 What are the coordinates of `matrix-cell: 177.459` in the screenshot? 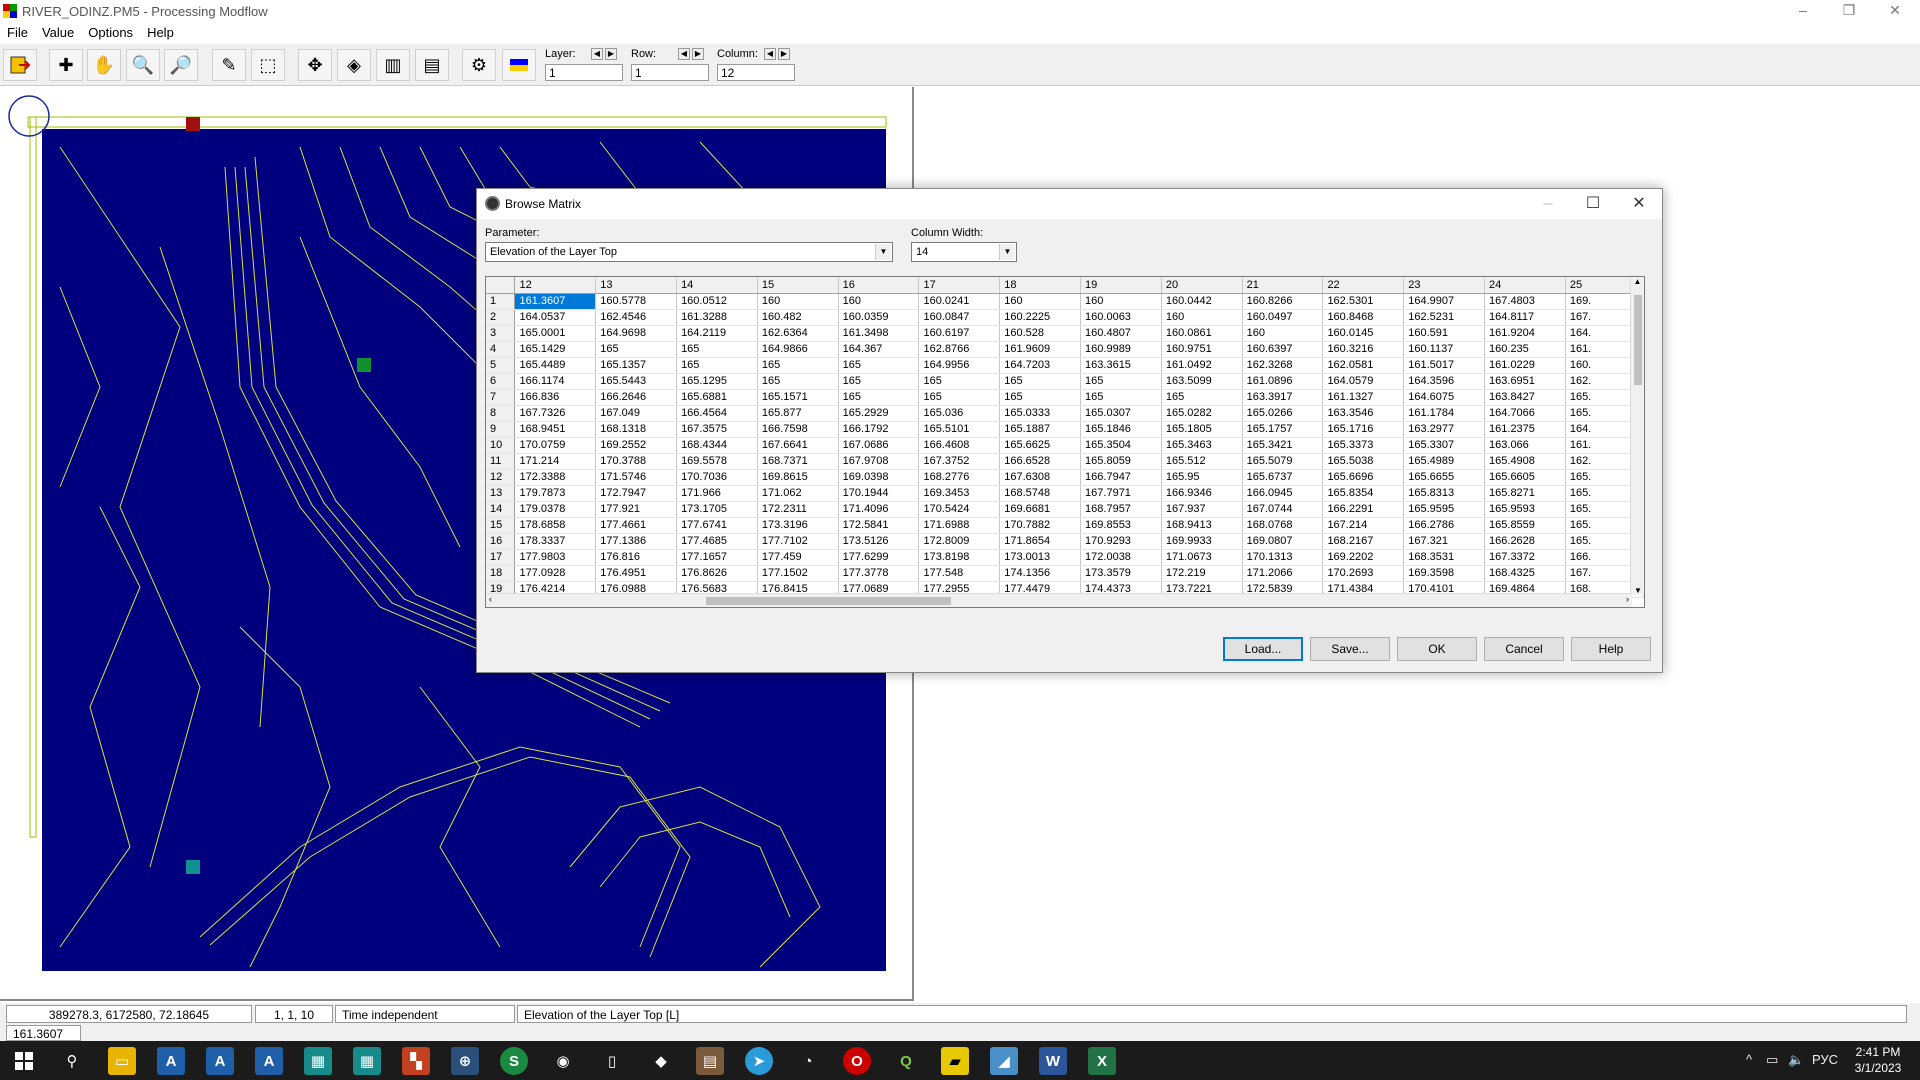 It's located at (798, 557).